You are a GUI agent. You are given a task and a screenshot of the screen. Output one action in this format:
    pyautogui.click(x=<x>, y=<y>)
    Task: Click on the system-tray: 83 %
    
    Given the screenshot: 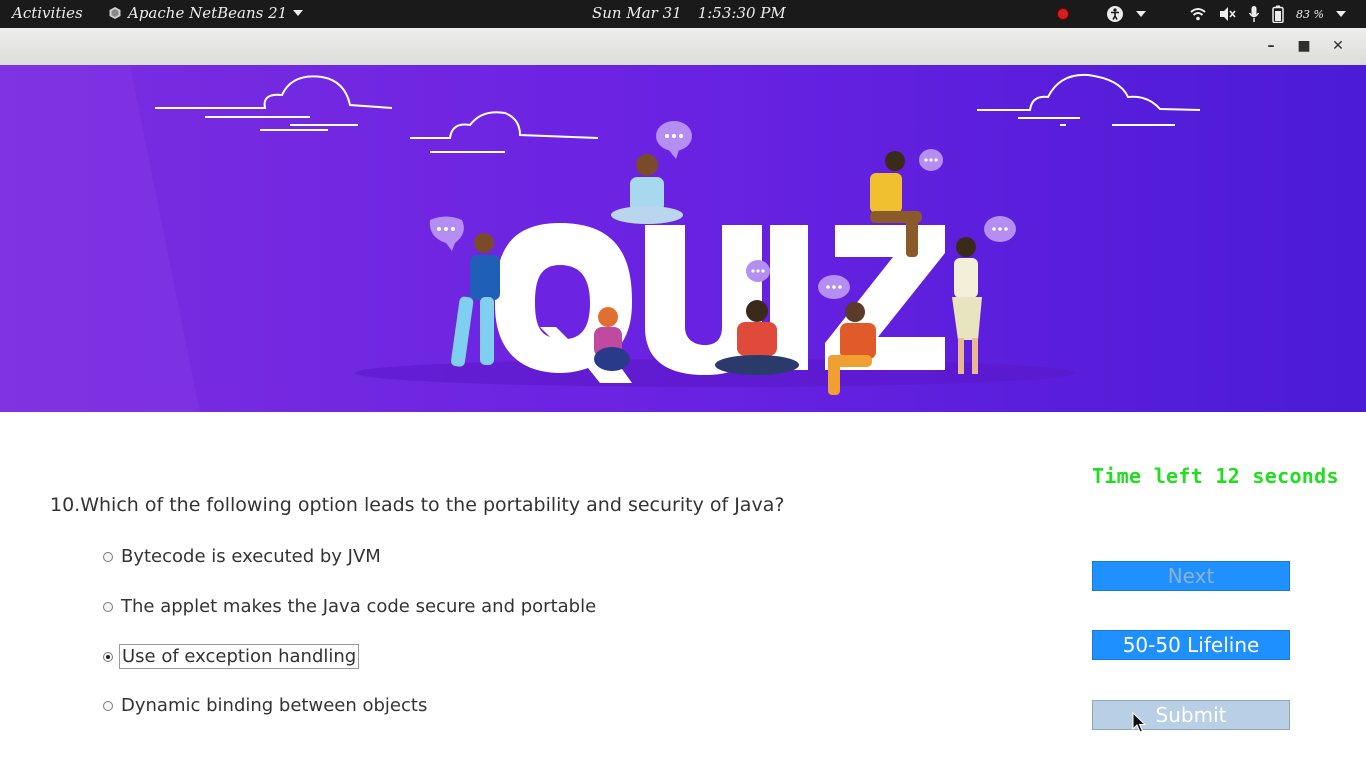 What is the action you would take?
    pyautogui.click(x=1202, y=14)
    